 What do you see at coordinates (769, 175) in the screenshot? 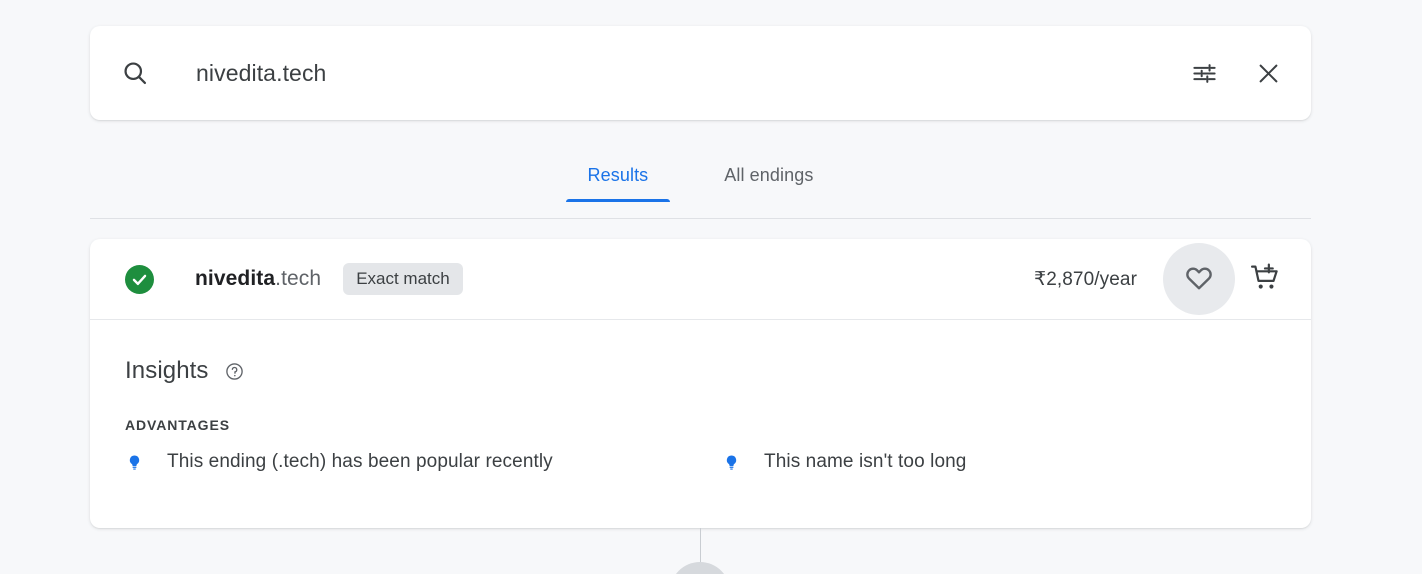
I see `tab-all-endings-label: All endings` at bounding box center [769, 175].